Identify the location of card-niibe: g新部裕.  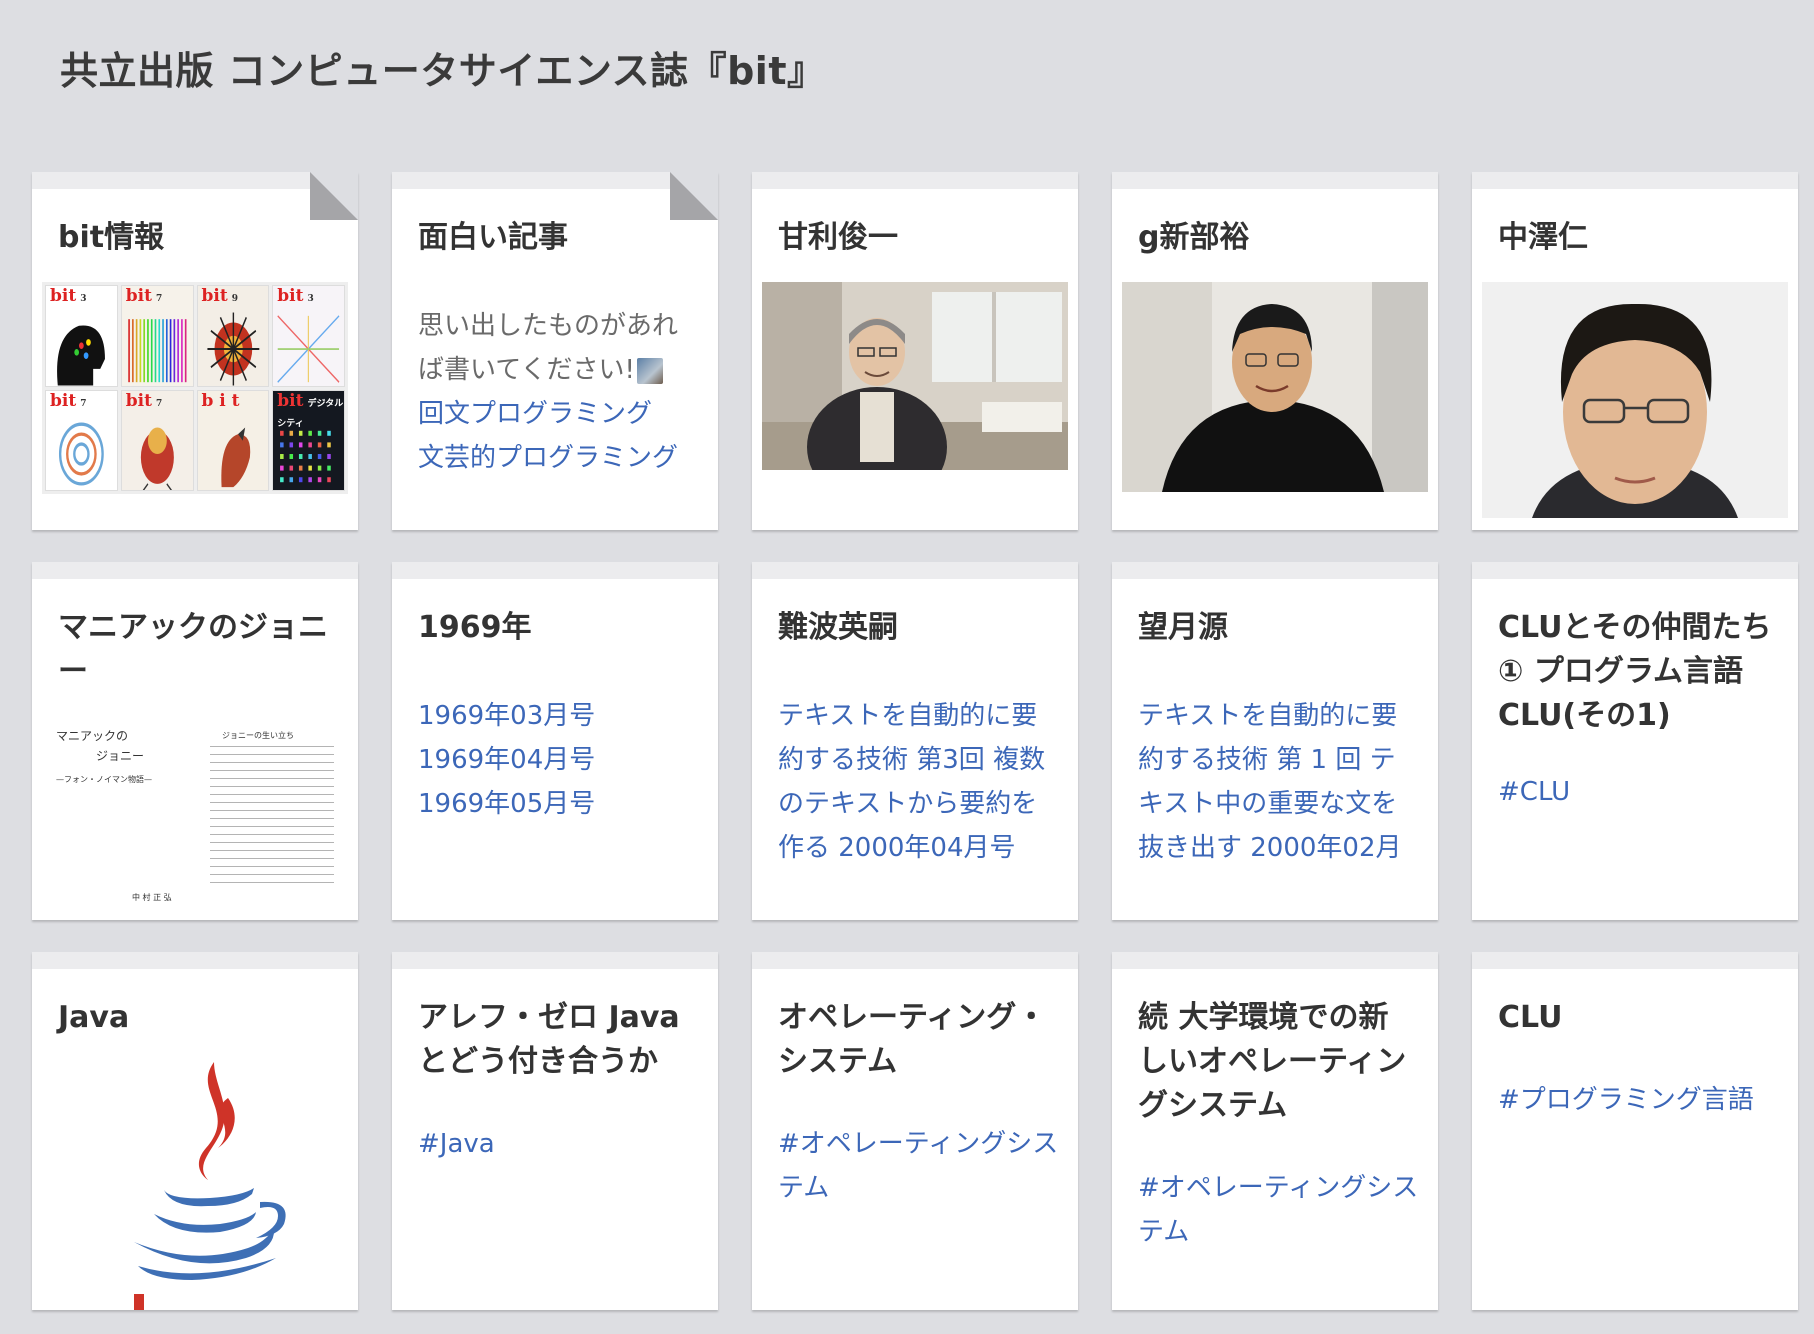
(1275, 351).